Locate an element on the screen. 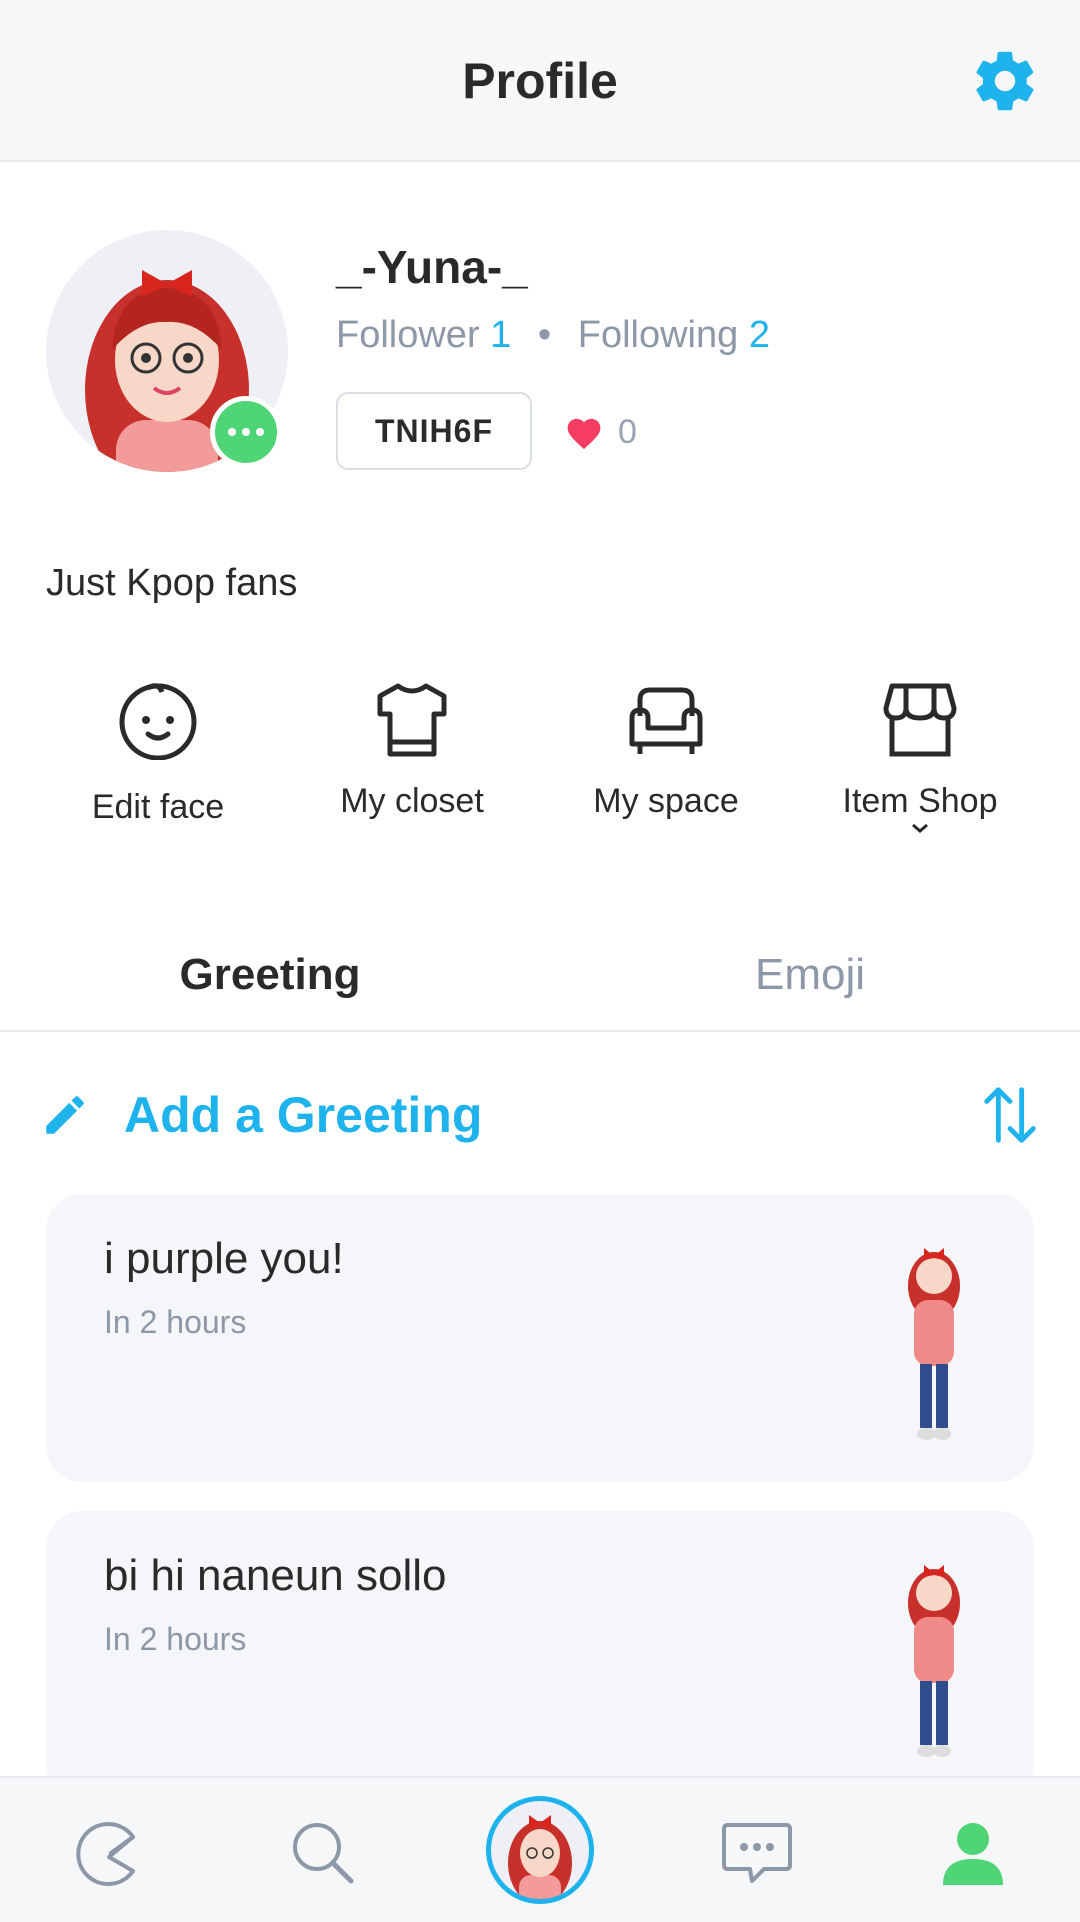  like-counter: 0 is located at coordinates (600, 432).